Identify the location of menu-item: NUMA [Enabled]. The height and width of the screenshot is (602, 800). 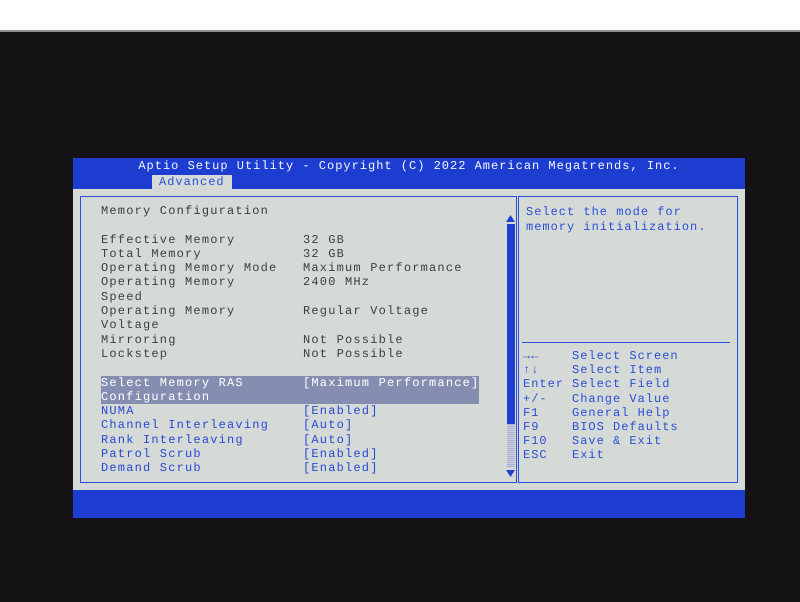
(240, 411).